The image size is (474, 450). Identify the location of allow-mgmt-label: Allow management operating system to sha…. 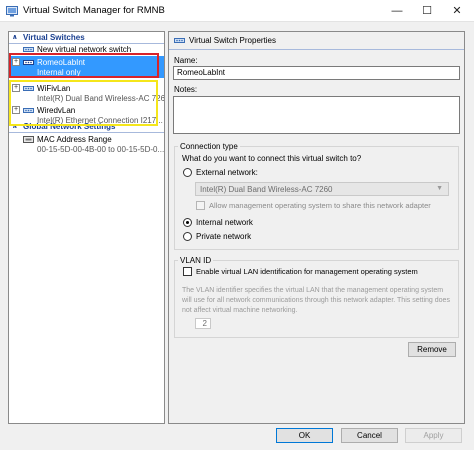
(320, 205).